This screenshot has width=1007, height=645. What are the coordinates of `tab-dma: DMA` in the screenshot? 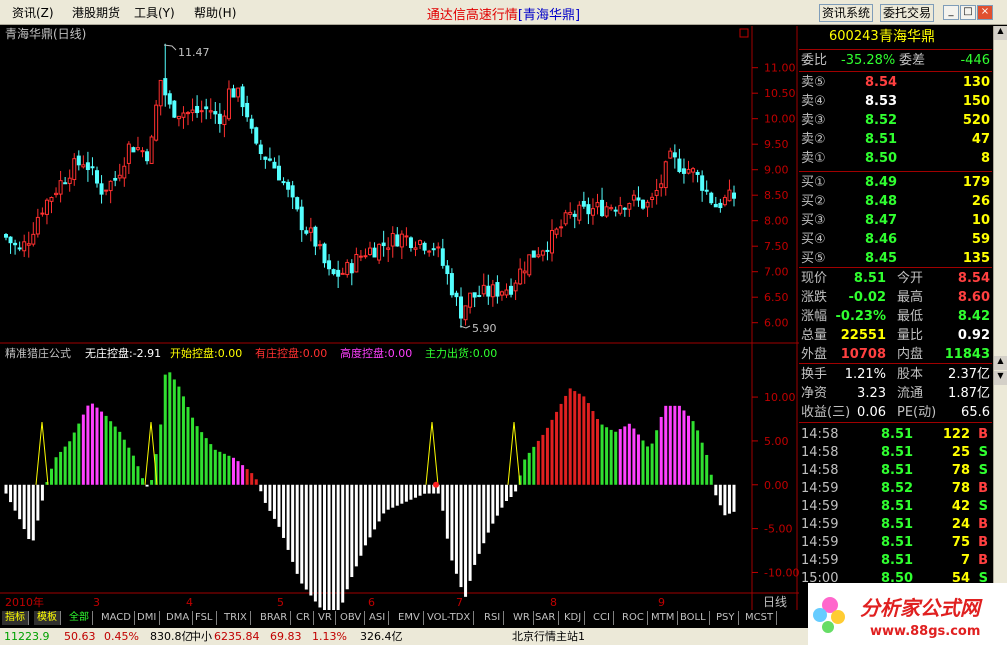 It's located at (178, 618).